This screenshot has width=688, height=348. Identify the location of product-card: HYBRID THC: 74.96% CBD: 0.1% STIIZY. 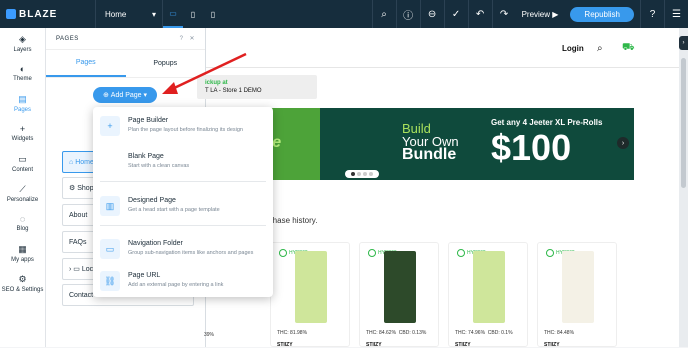
(488, 295).